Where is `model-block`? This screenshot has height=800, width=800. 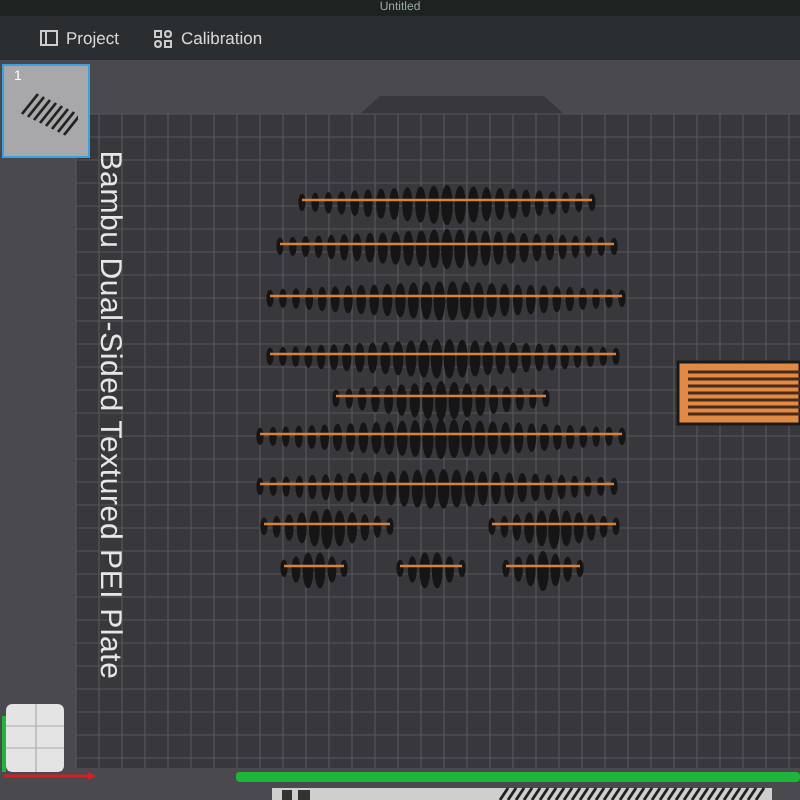 model-block is located at coordinates (738, 393).